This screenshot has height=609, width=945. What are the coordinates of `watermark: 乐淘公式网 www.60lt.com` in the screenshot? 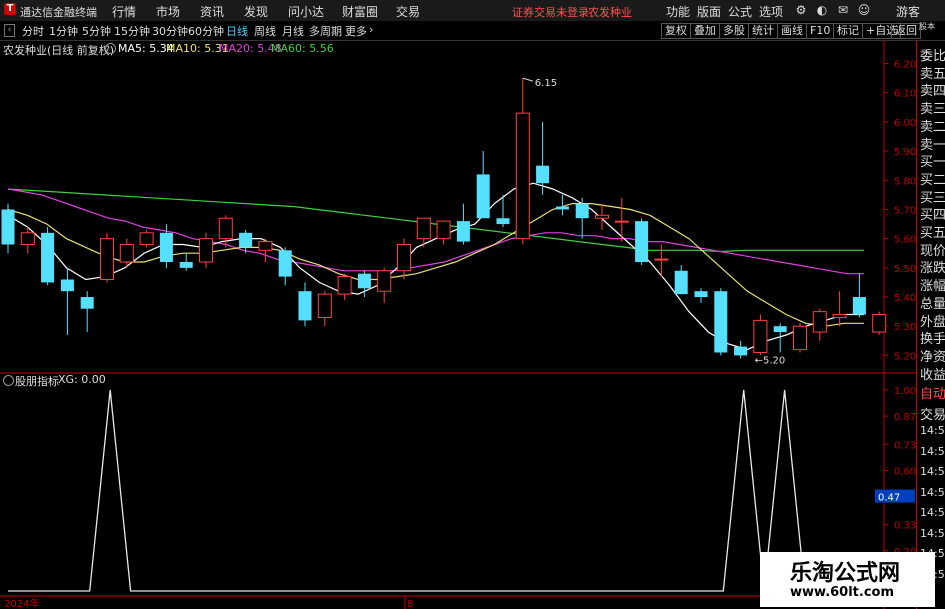 It's located at (847, 579).